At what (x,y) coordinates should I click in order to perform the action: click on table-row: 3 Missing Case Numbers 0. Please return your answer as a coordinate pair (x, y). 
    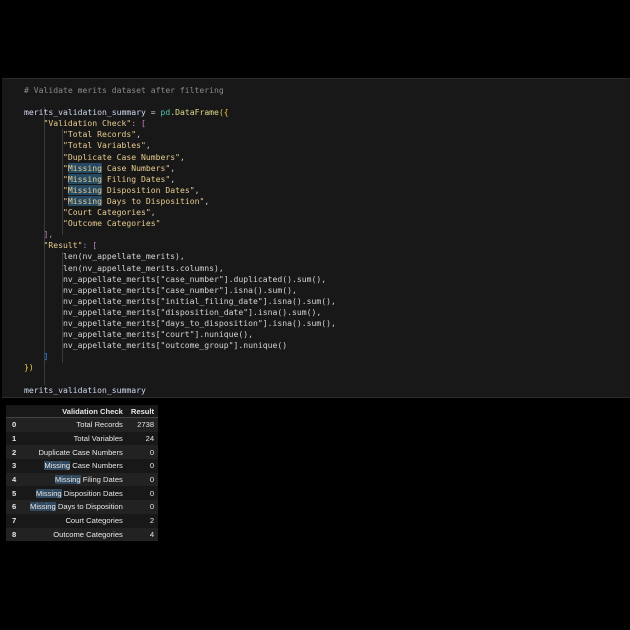
    Looking at the image, I should click on (82, 466).